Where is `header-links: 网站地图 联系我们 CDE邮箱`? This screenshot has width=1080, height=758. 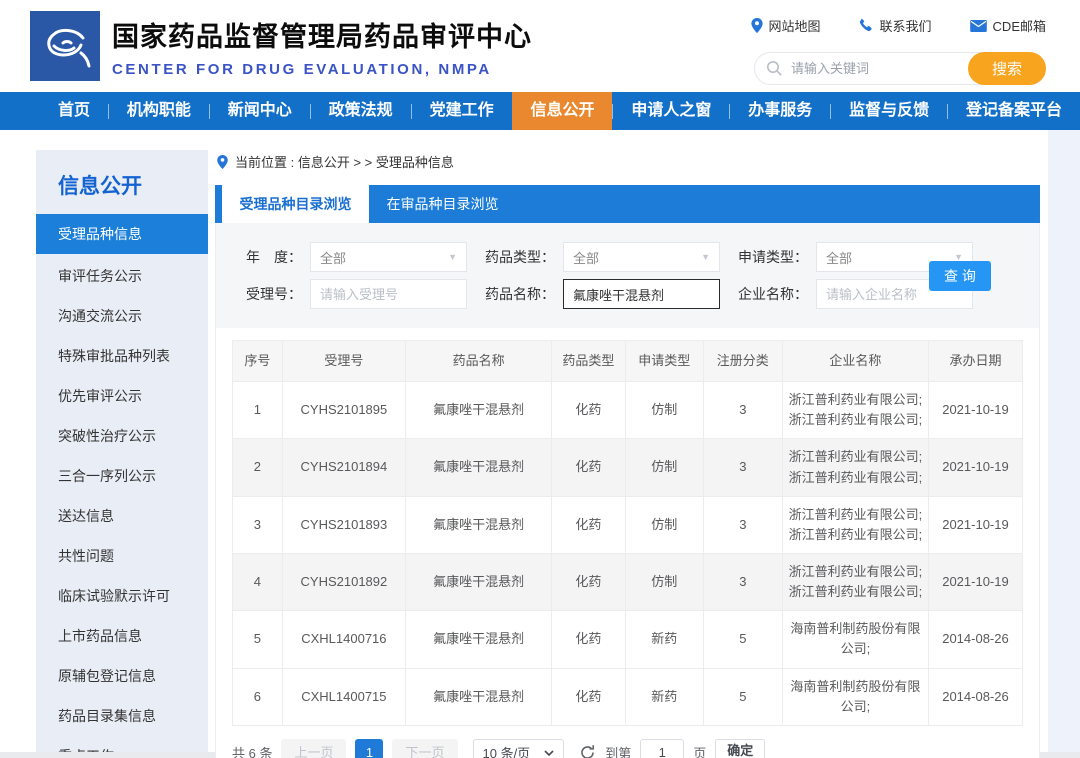 header-links: 网站地图 联系我们 CDE邮箱 is located at coordinates (898, 25).